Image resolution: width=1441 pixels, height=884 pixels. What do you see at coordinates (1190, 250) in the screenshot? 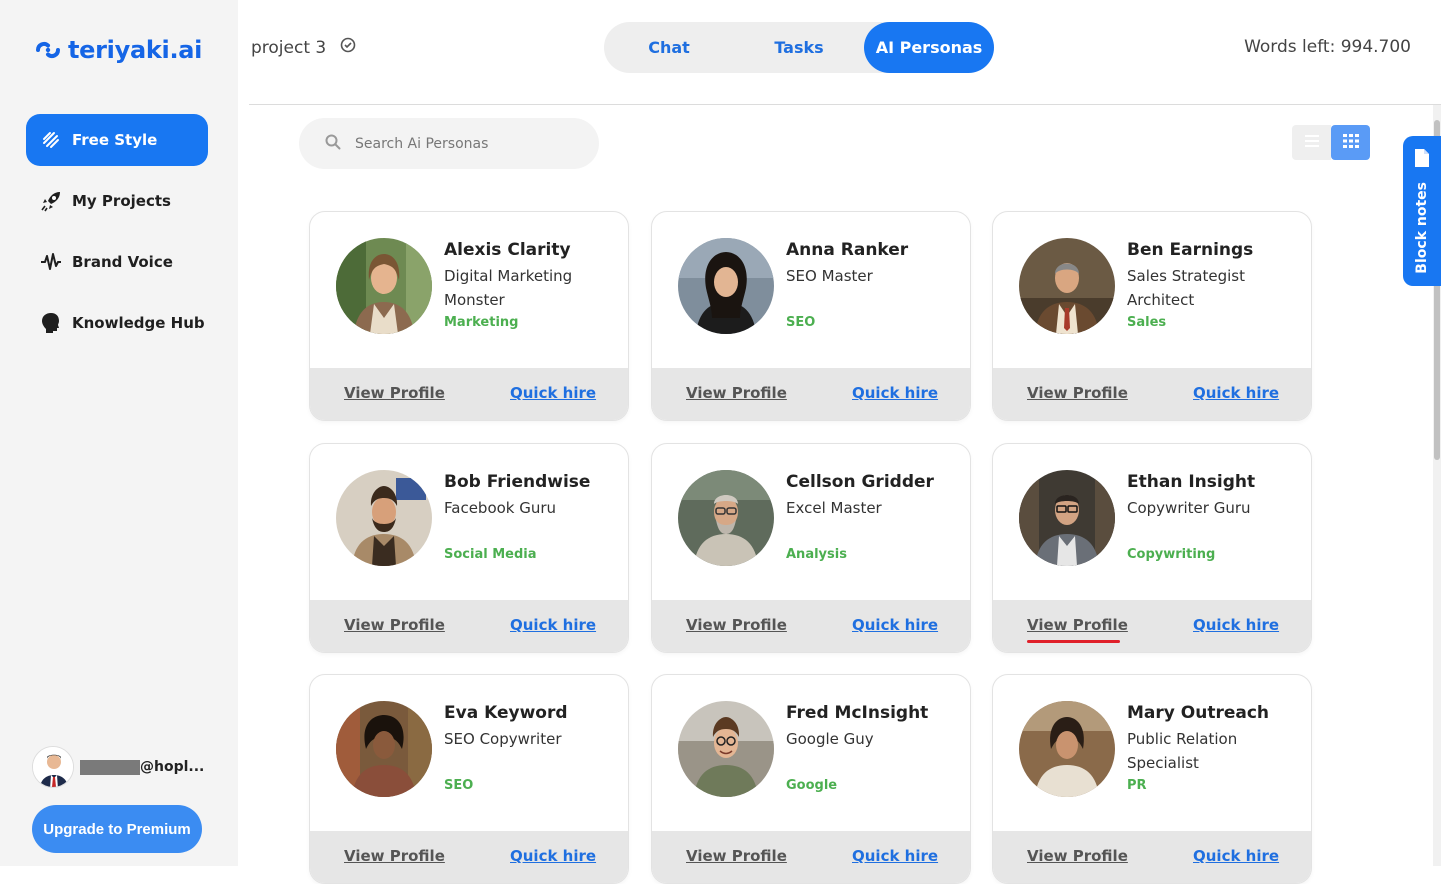
I see `persona-name: Ben Earnings` at bounding box center [1190, 250].